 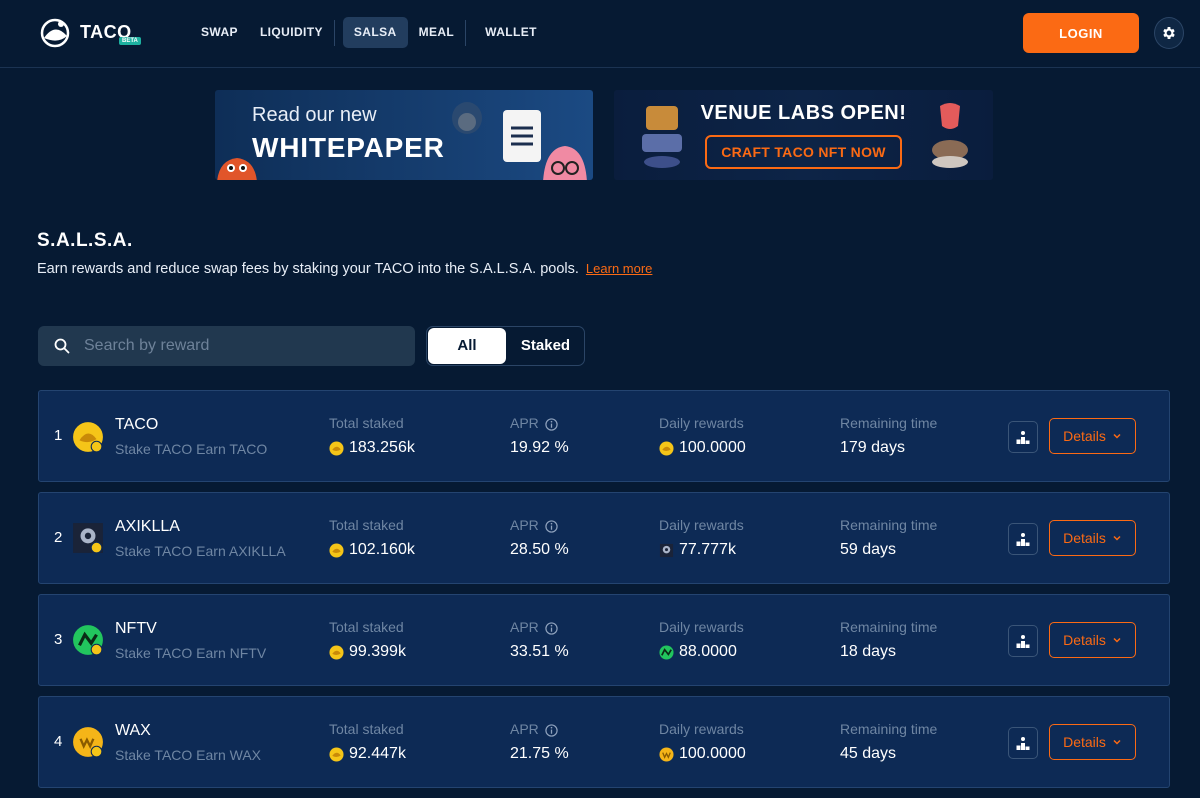 What do you see at coordinates (511, 32) in the screenshot?
I see `nav-wallet: WALLET` at bounding box center [511, 32].